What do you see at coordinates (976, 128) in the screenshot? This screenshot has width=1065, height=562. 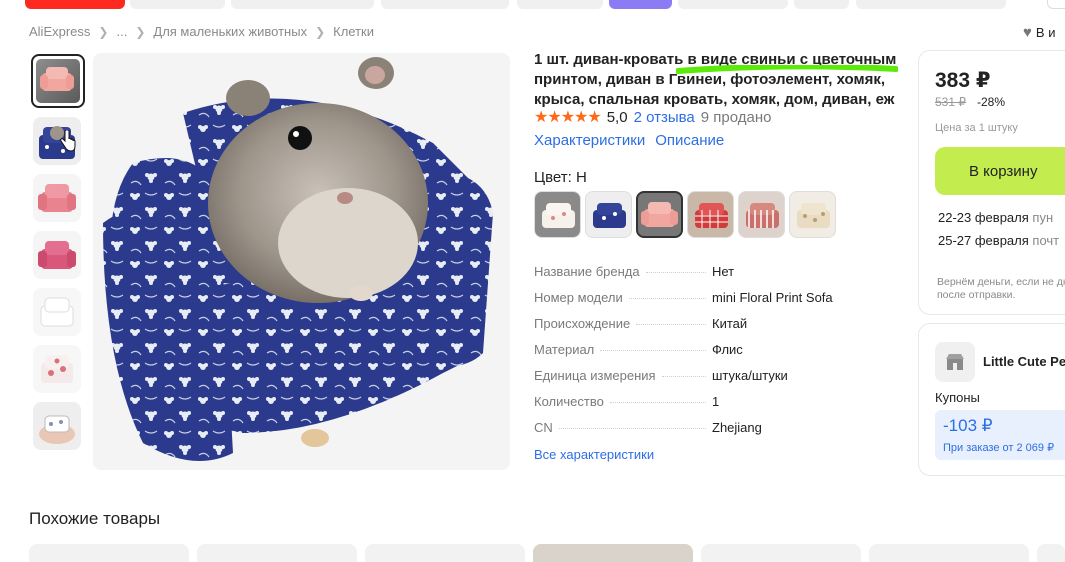 I see `unit-price-label: Цена за 1 штуку` at bounding box center [976, 128].